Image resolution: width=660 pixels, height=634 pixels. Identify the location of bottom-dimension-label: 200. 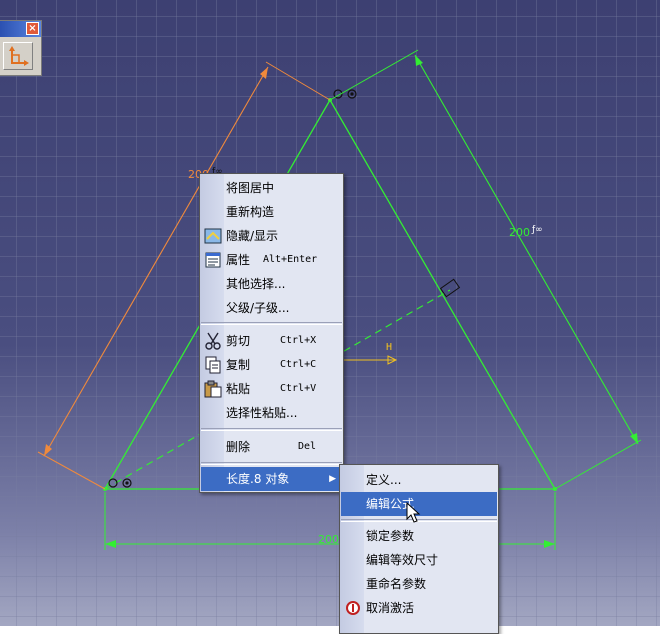
(328, 539).